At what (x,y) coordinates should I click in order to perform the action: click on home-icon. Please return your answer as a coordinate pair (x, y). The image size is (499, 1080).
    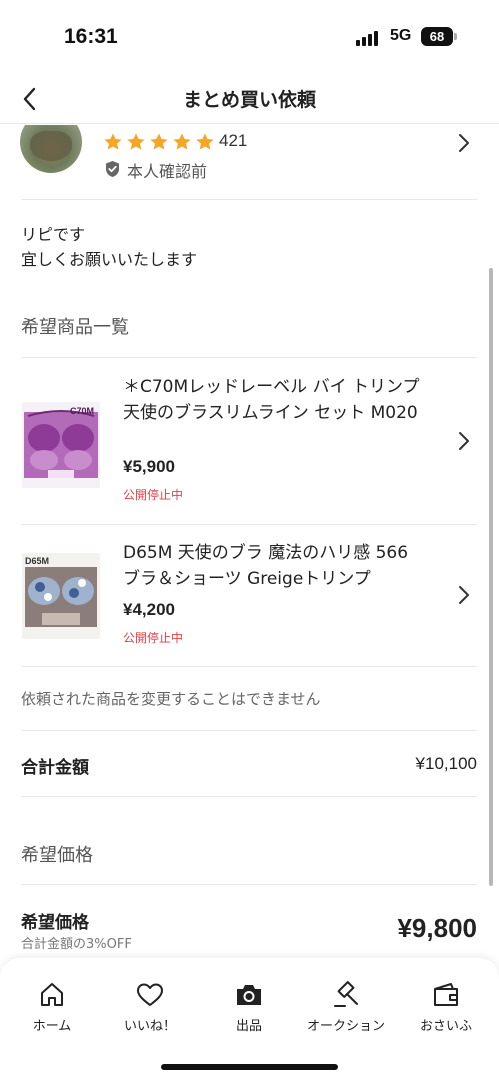
    Looking at the image, I should click on (52, 994).